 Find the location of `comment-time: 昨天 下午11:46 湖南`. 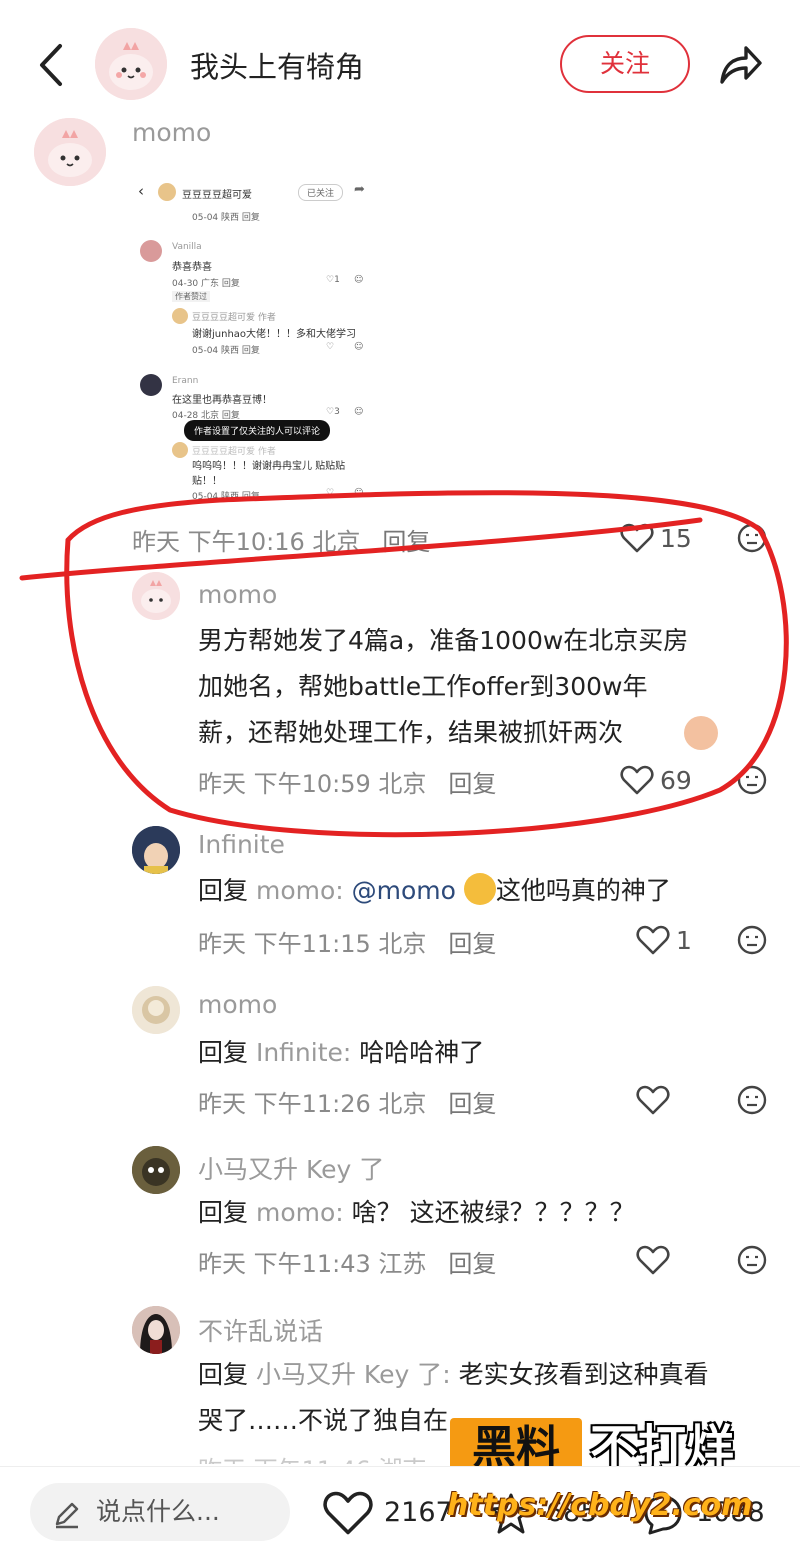

comment-time: 昨天 下午11:46 湖南 is located at coordinates (312, 1460).